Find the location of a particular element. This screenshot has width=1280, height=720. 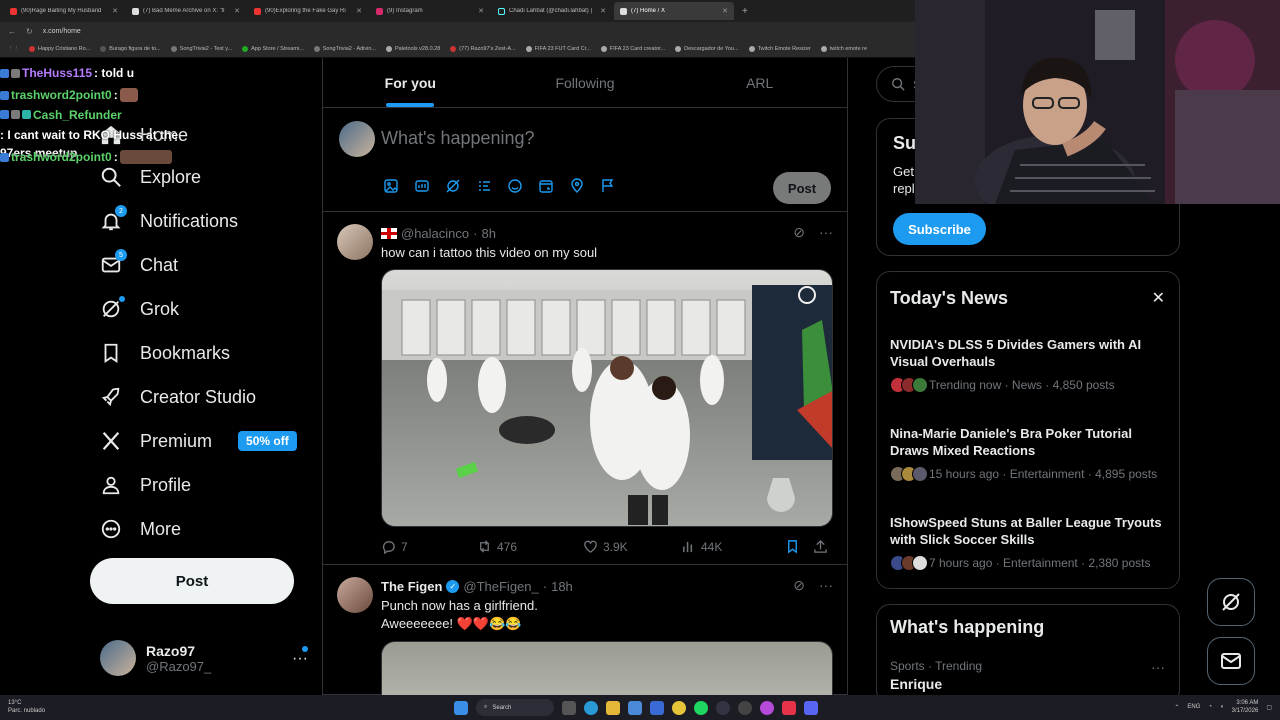

grok-fab is located at coordinates (1231, 602).